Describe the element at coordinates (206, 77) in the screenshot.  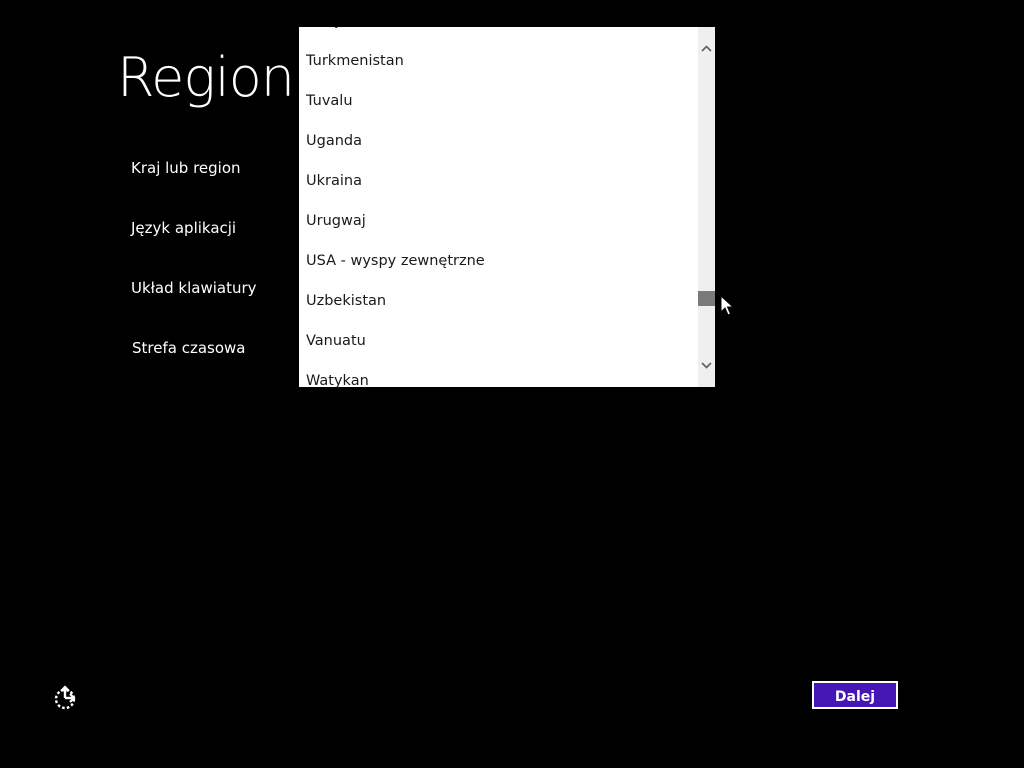
I see `page-title: Region` at that location.